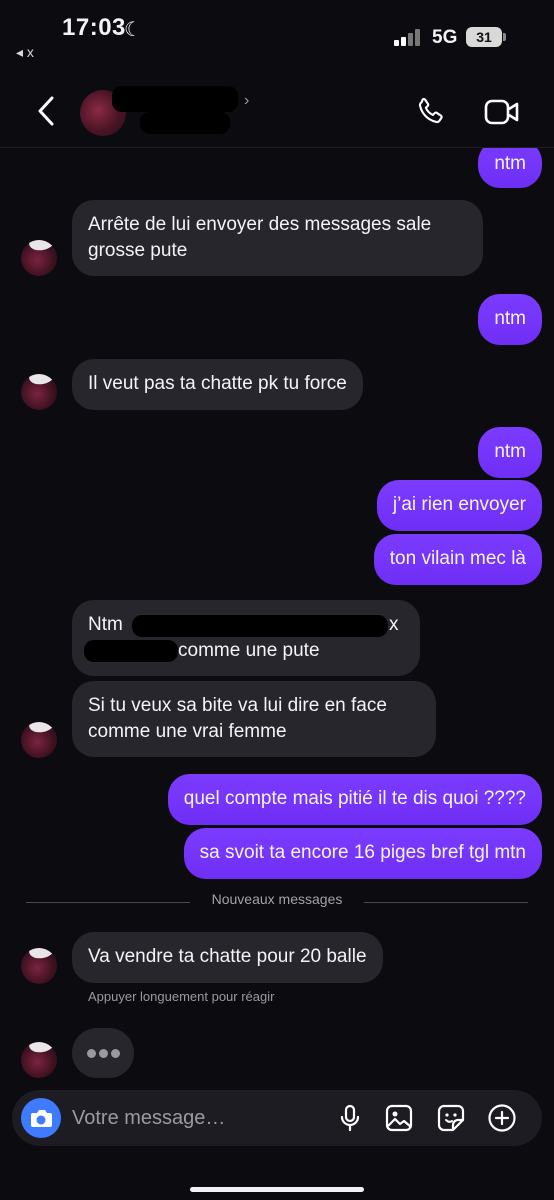  What do you see at coordinates (133, 30) in the screenshot?
I see `focus-moon-icon: ☾` at bounding box center [133, 30].